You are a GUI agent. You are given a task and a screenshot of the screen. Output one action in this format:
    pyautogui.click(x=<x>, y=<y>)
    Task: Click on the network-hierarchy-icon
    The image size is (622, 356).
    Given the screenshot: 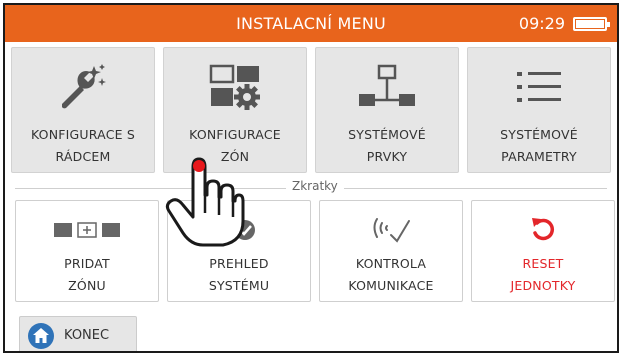 What is the action you would take?
    pyautogui.click(x=387, y=88)
    